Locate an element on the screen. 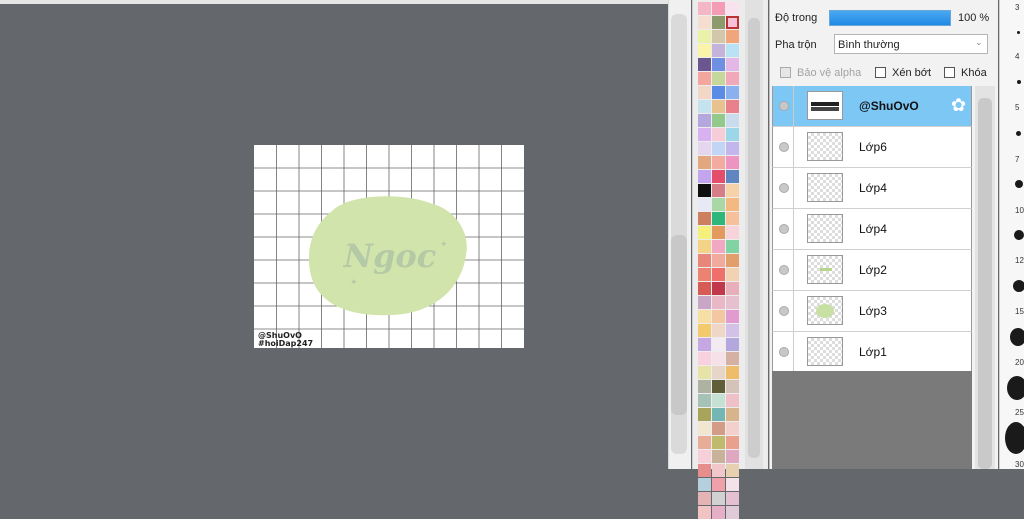 This screenshot has width=1024, height=519. protect-alpha-checkbox is located at coordinates (785, 72).